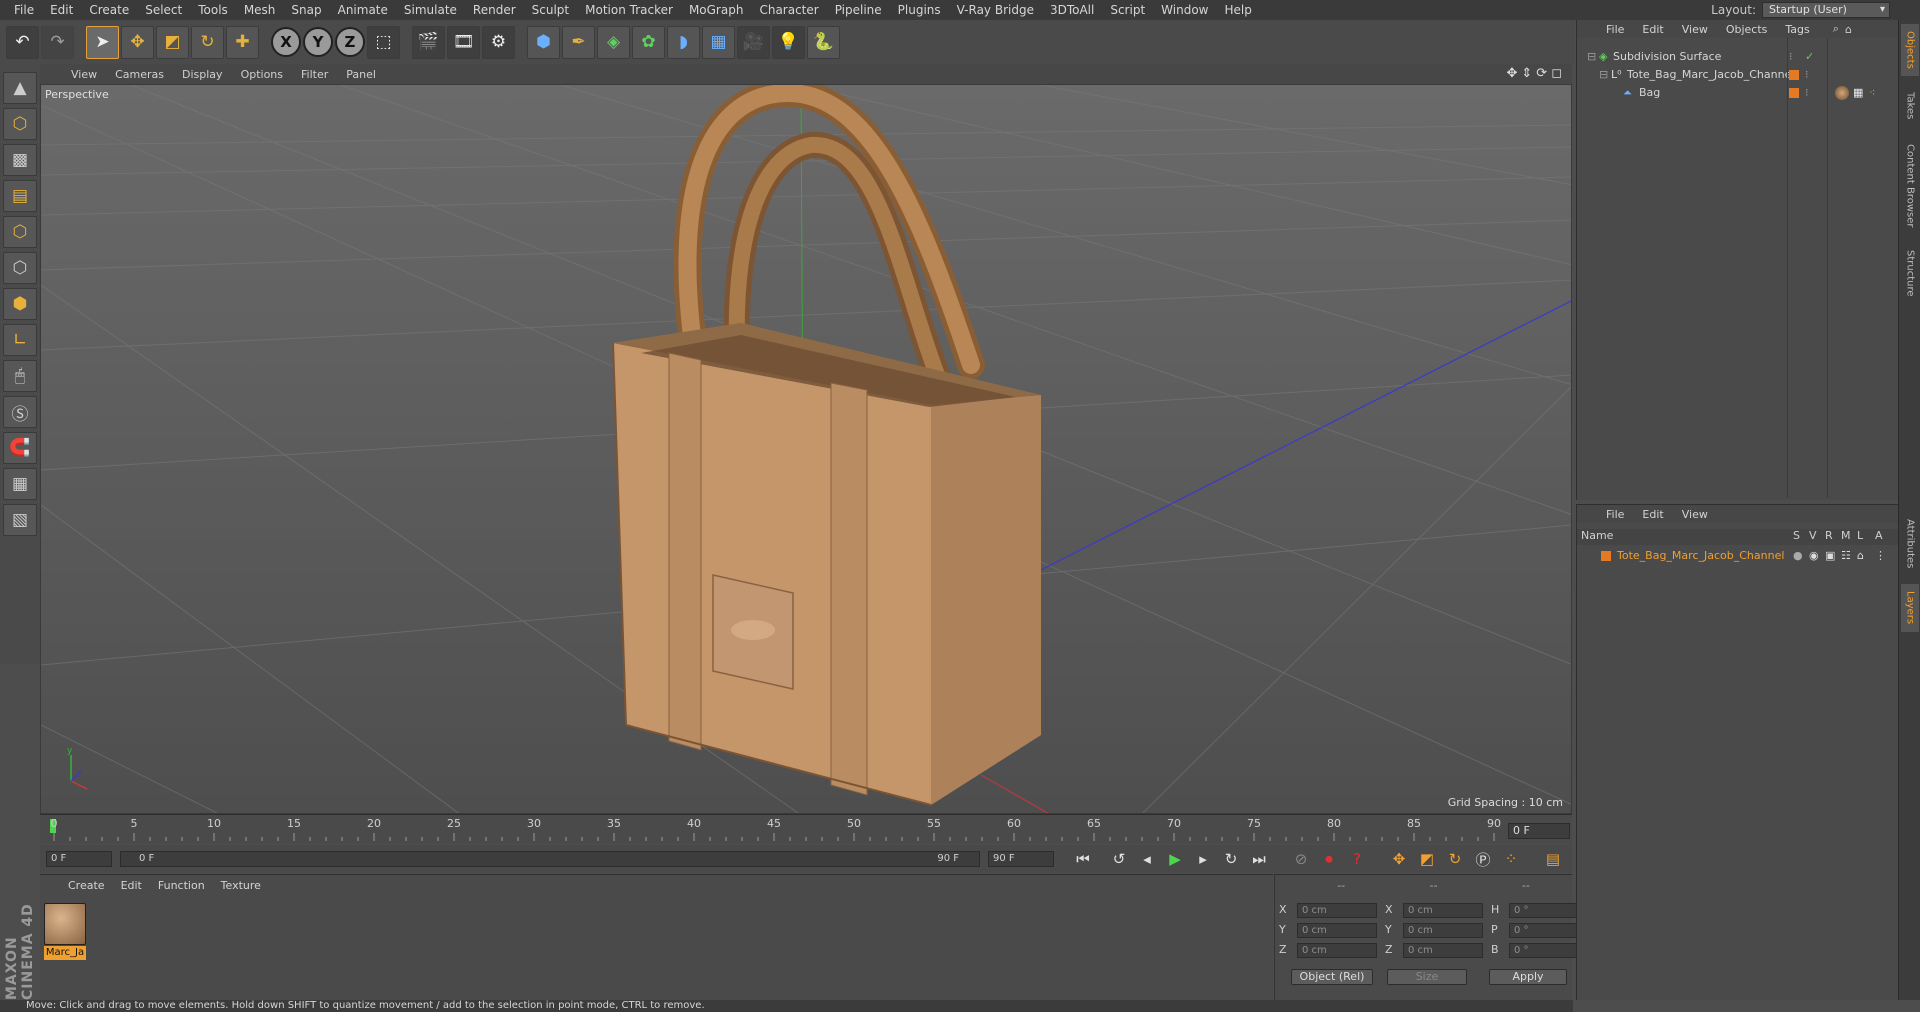 The width and height of the screenshot is (1920, 1012). What do you see at coordinates (1259, 859) in the screenshot?
I see `go-to-end-icon: ⏭` at bounding box center [1259, 859].